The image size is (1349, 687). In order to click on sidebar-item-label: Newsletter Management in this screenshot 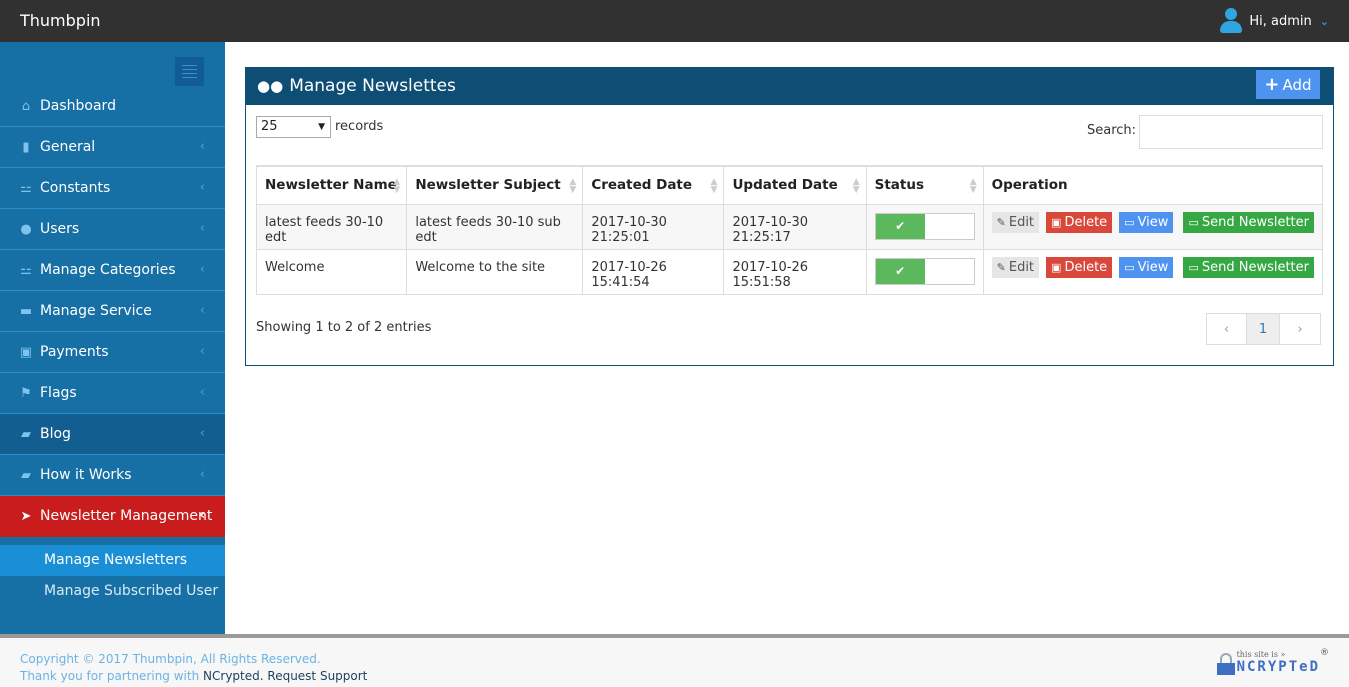, I will do `click(126, 516)`.